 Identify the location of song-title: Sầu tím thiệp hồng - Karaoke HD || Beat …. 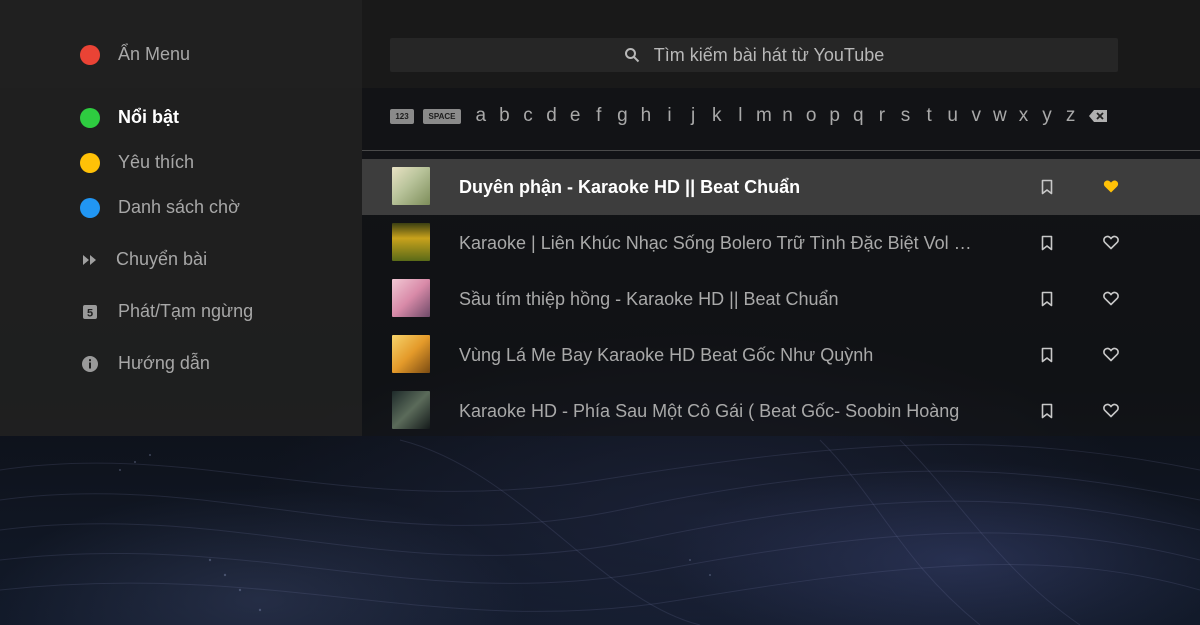
(649, 298).